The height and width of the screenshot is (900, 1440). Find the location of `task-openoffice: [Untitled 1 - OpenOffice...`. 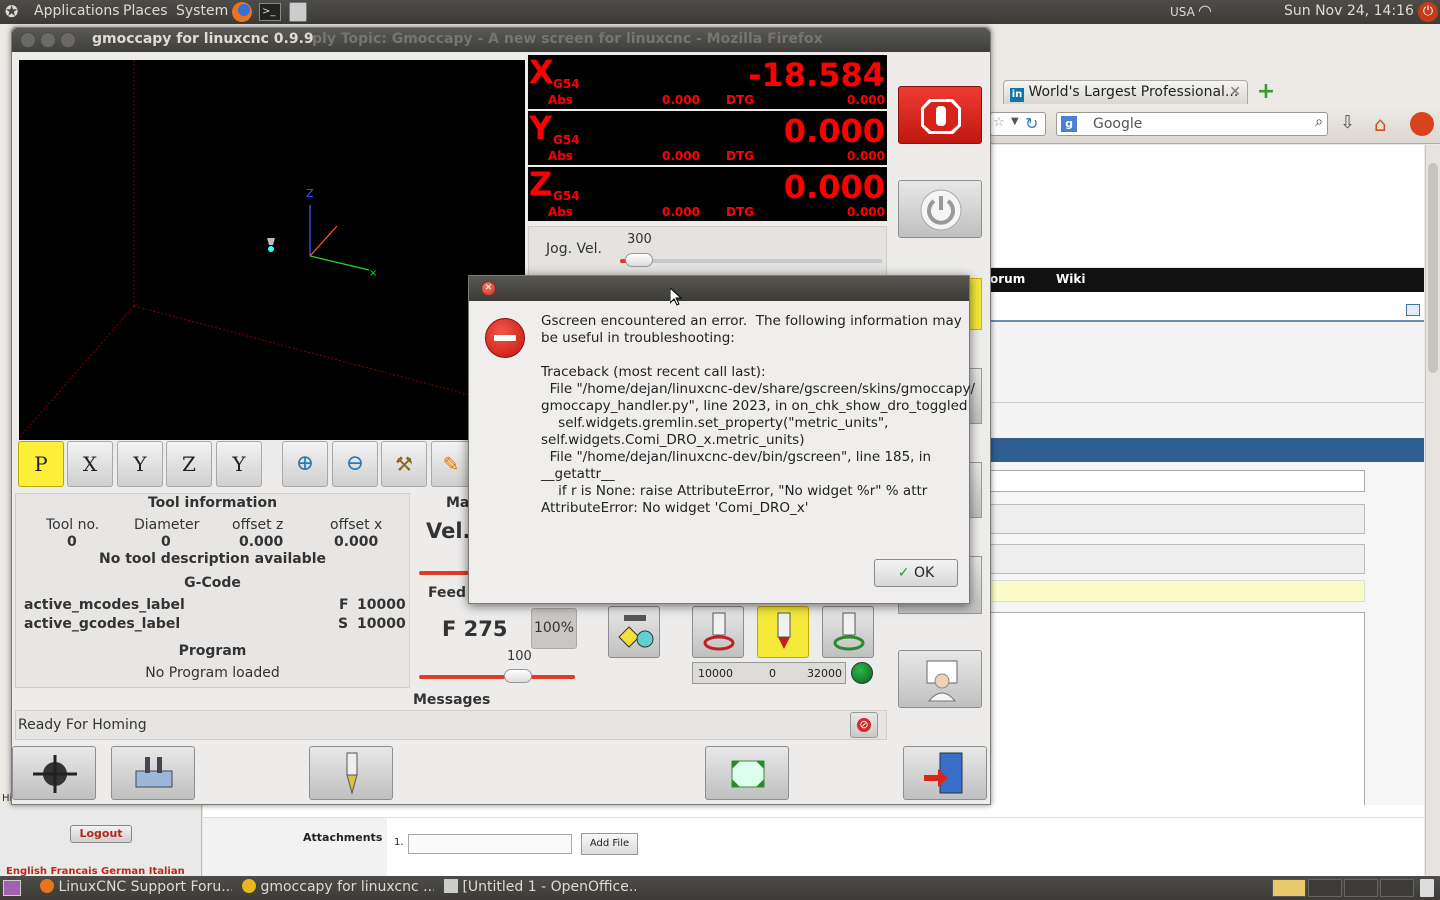

task-openoffice: [Untitled 1 - OpenOffice... is located at coordinates (538, 888).